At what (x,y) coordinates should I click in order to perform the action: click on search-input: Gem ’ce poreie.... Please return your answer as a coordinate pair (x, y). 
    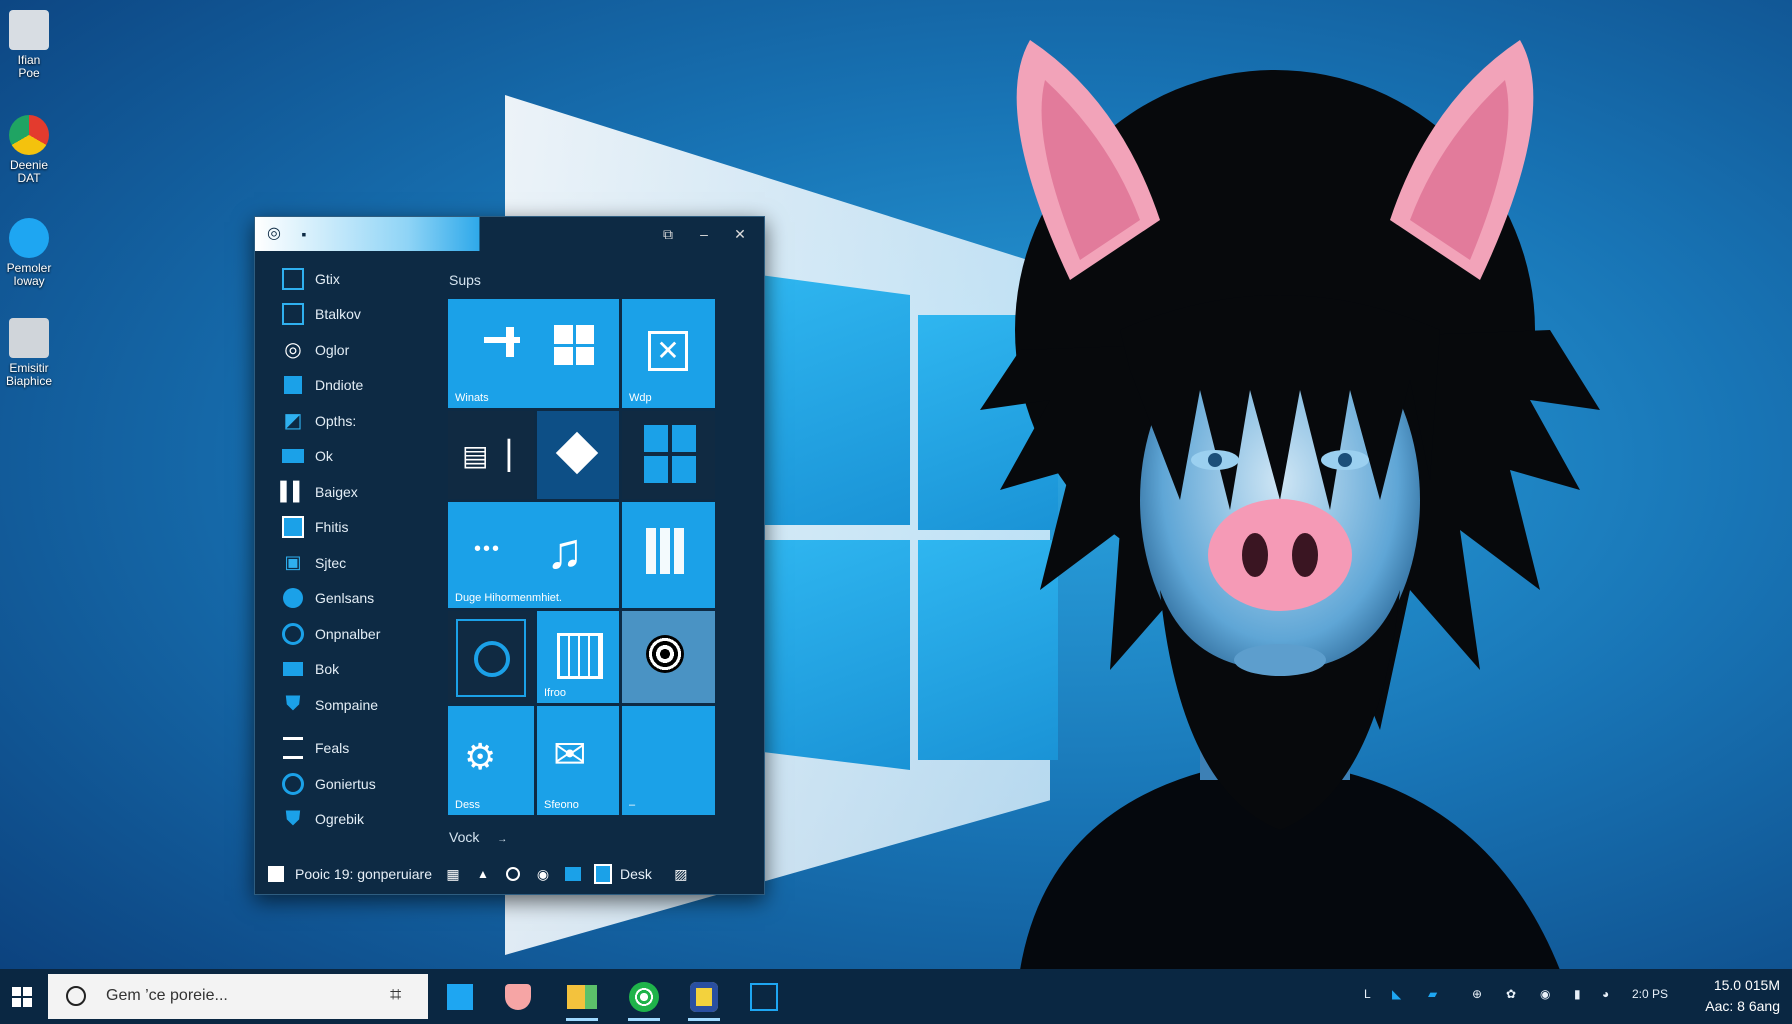
    Looking at the image, I should click on (167, 996).